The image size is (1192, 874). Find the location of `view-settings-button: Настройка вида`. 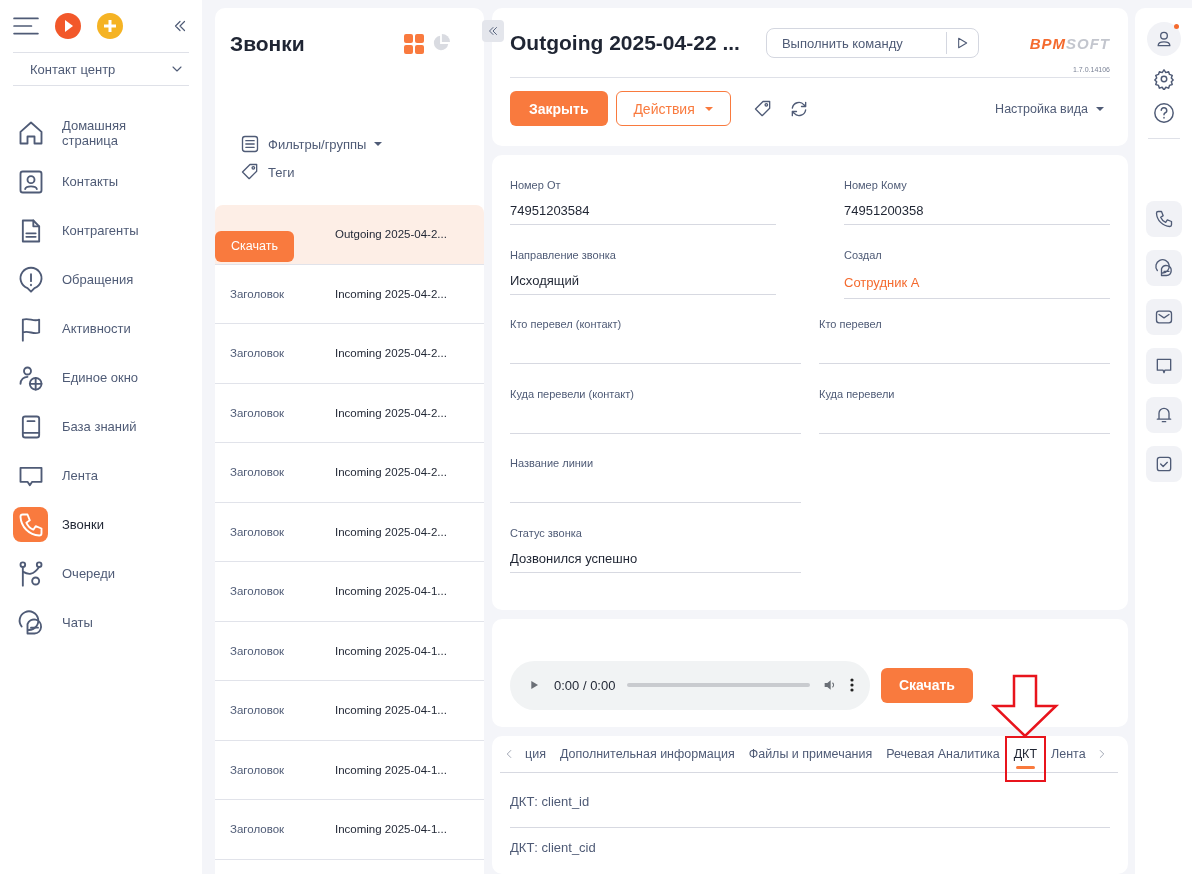

view-settings-button: Настройка вида is located at coordinates (1049, 108).